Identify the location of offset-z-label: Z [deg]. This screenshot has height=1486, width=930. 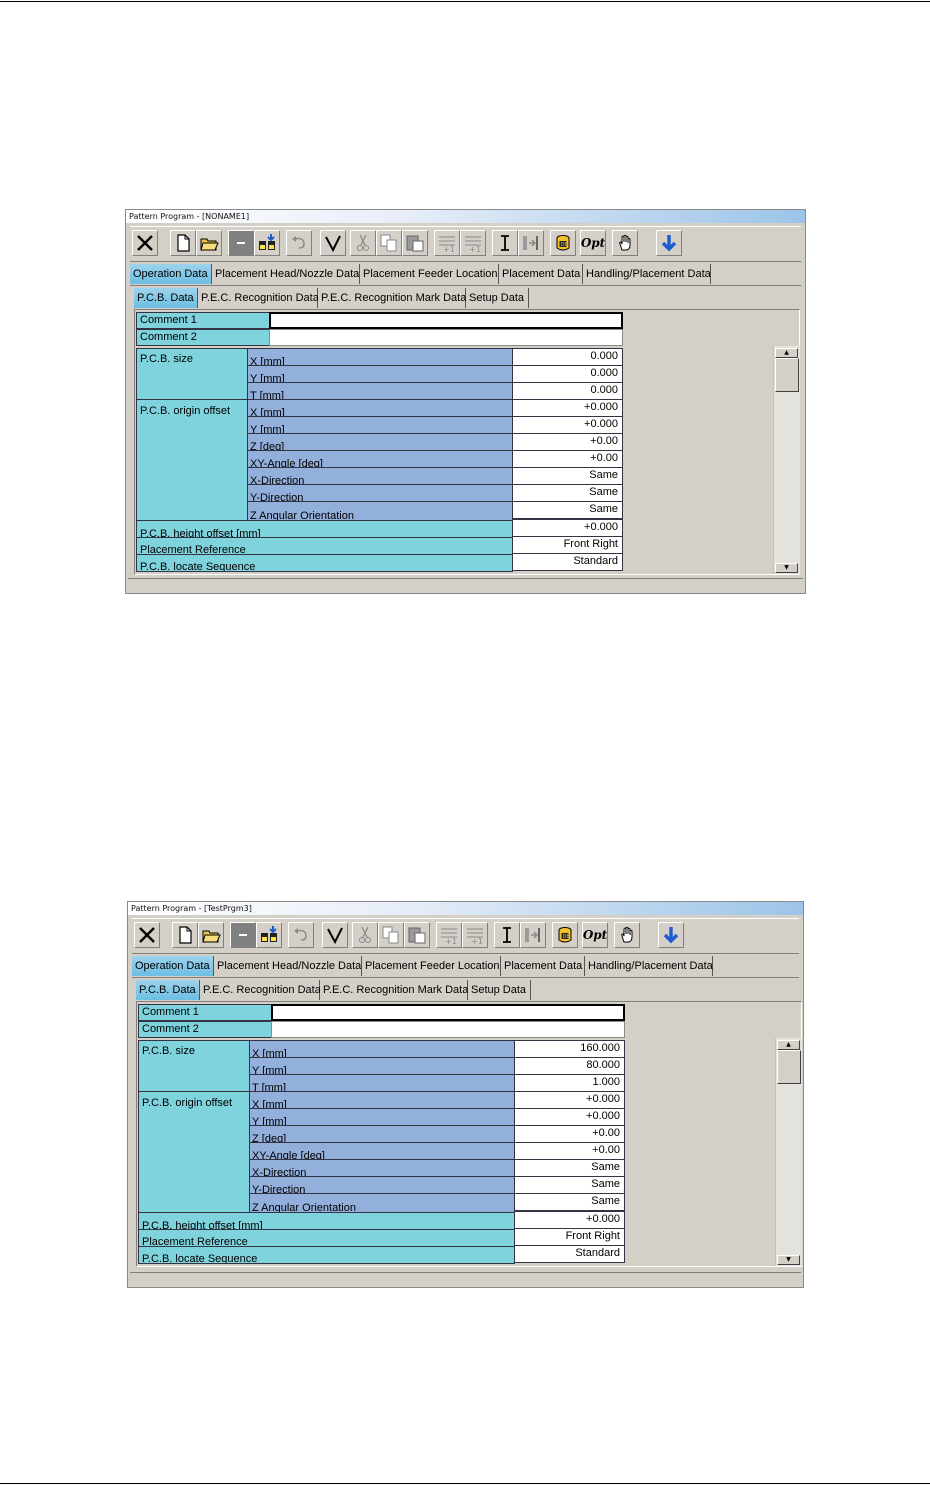
(382, 1134).